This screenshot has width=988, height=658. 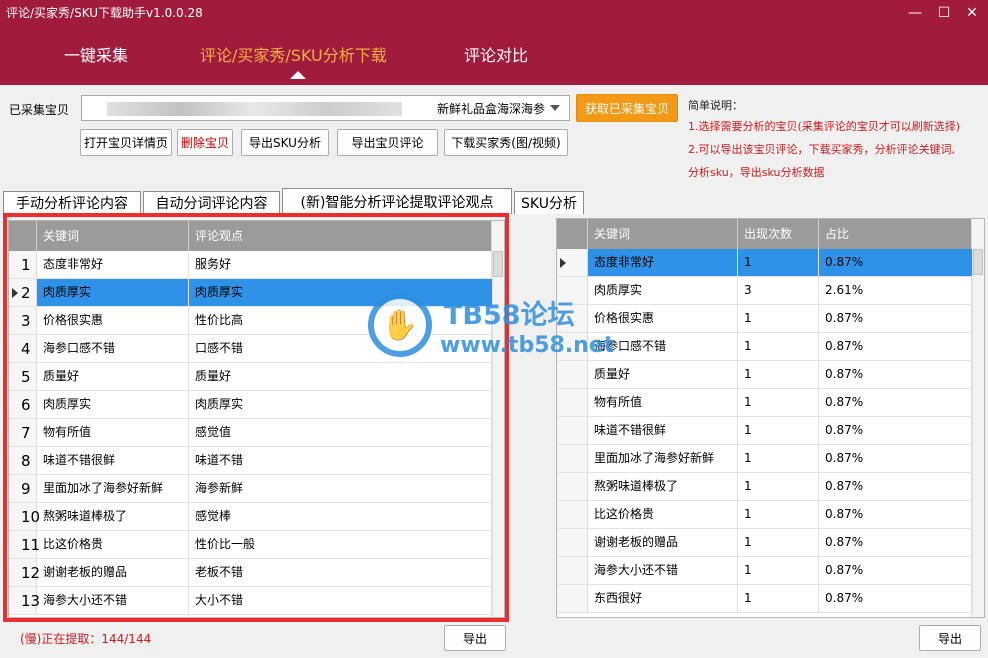 What do you see at coordinates (663, 430) in the screenshot?
I see `keyword-cell: 味道不错很鲜` at bounding box center [663, 430].